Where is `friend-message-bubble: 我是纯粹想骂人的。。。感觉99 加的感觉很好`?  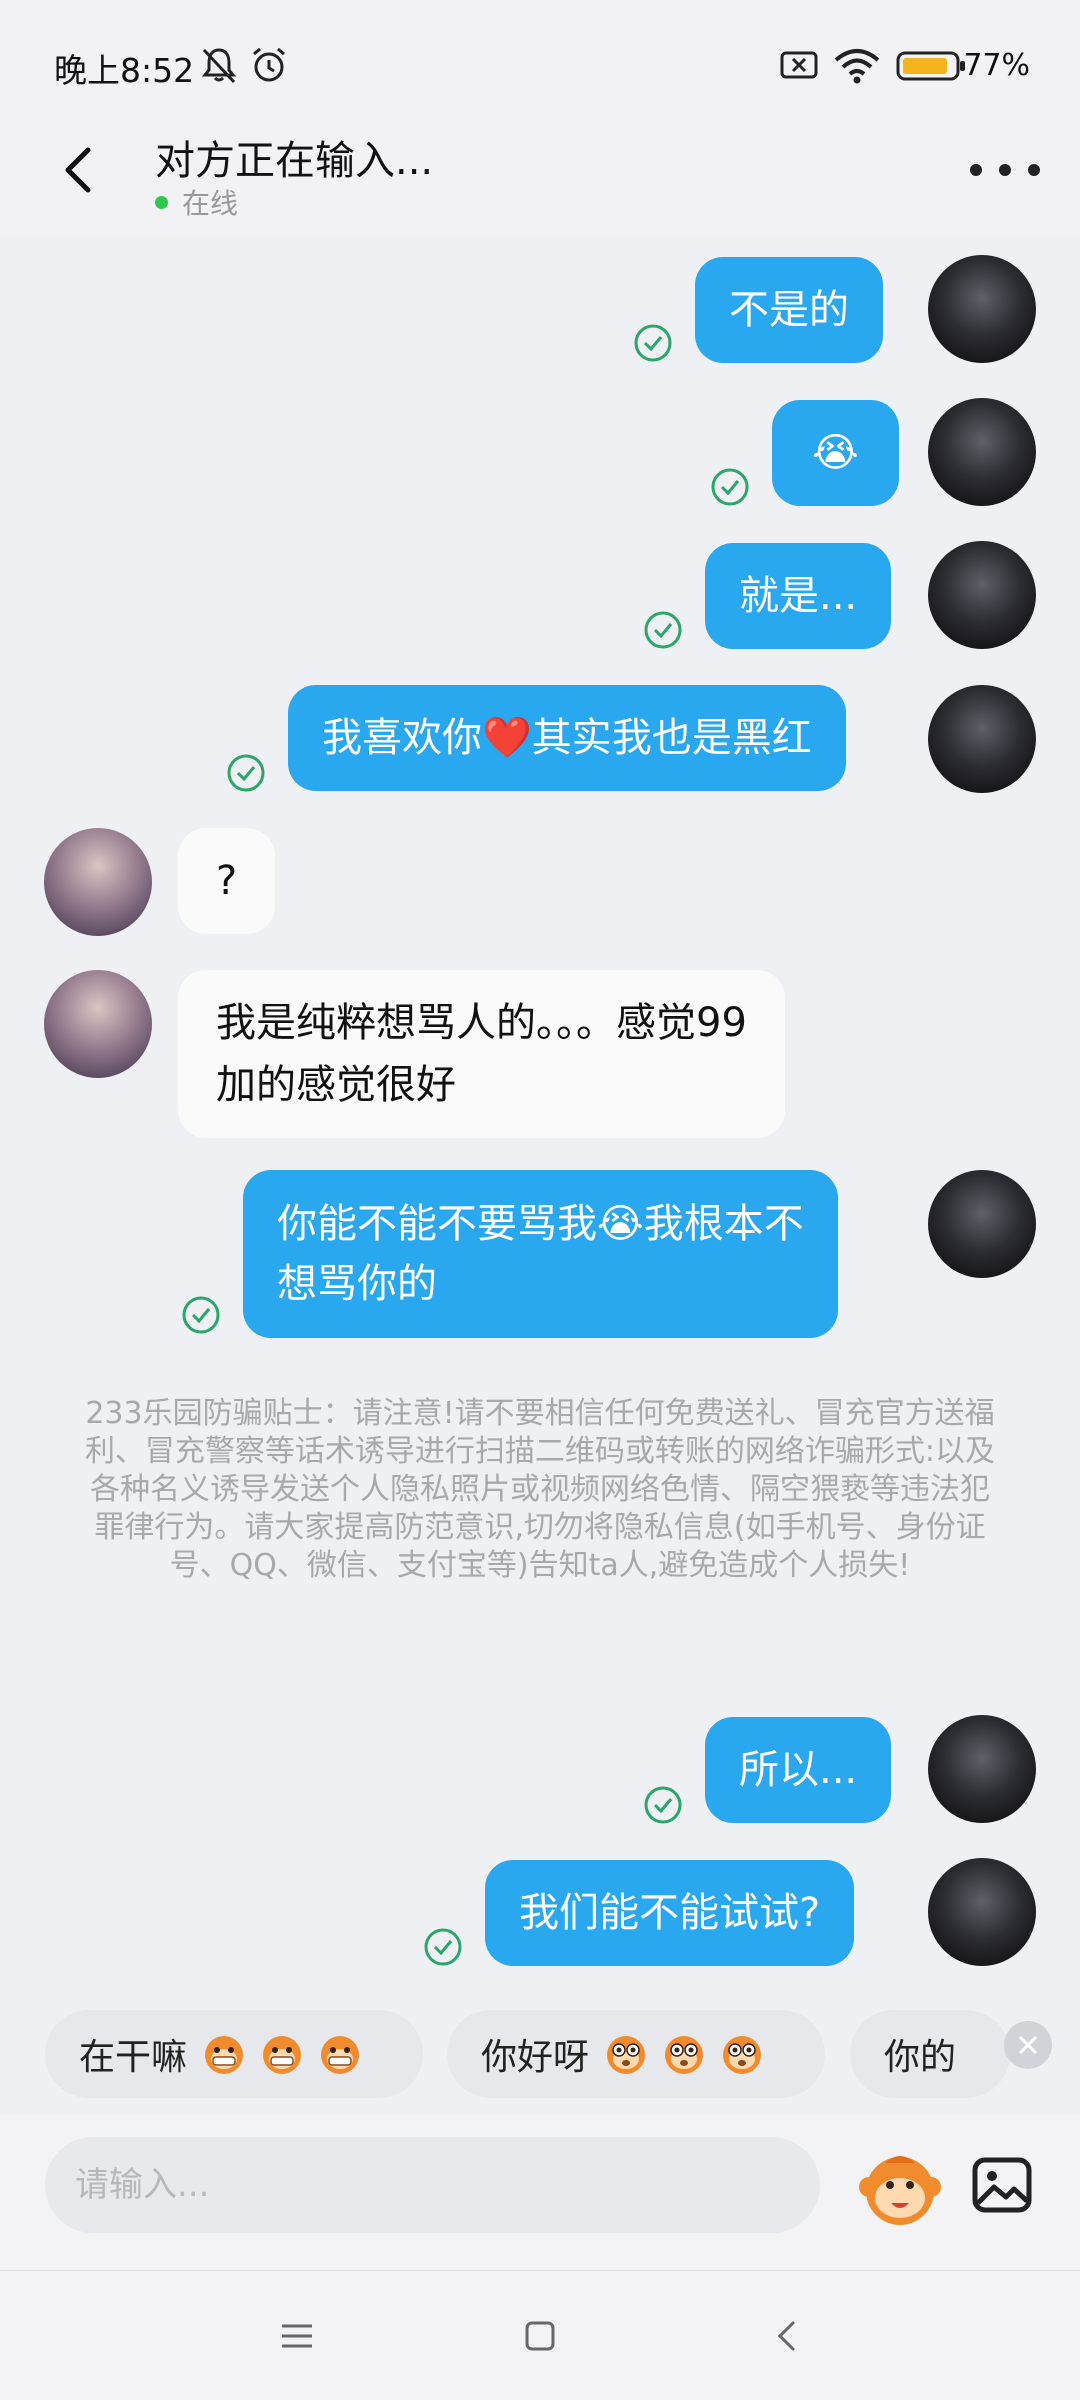 friend-message-bubble: 我是纯粹想骂人的。。。感觉99 加的感觉很好 is located at coordinates (481, 1054).